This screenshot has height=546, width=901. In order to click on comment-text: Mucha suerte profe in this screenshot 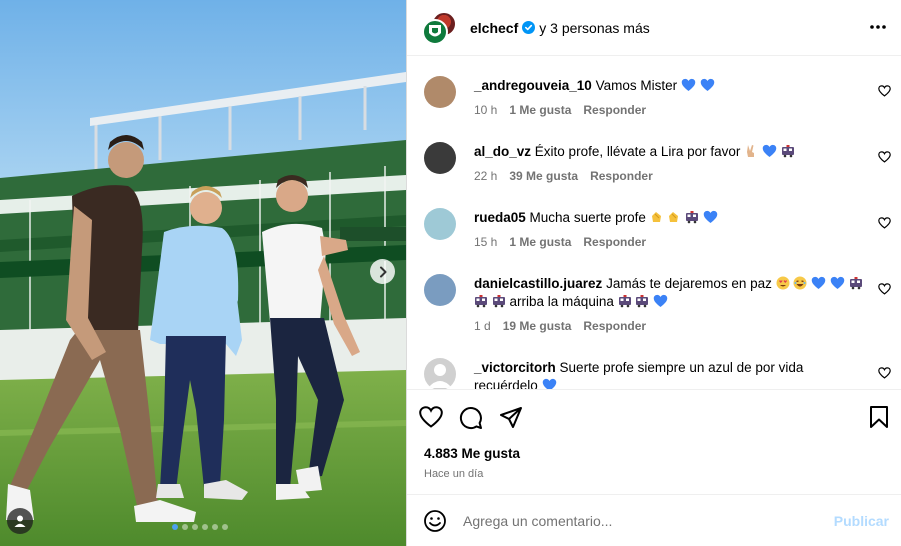, I will do `click(587, 217)`.